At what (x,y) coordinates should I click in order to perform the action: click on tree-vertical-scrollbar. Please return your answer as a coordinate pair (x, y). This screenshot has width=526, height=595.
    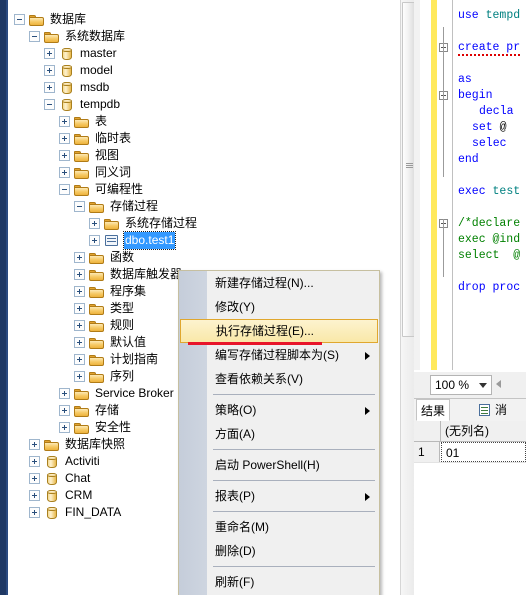
    Looking at the image, I should click on (407, 297).